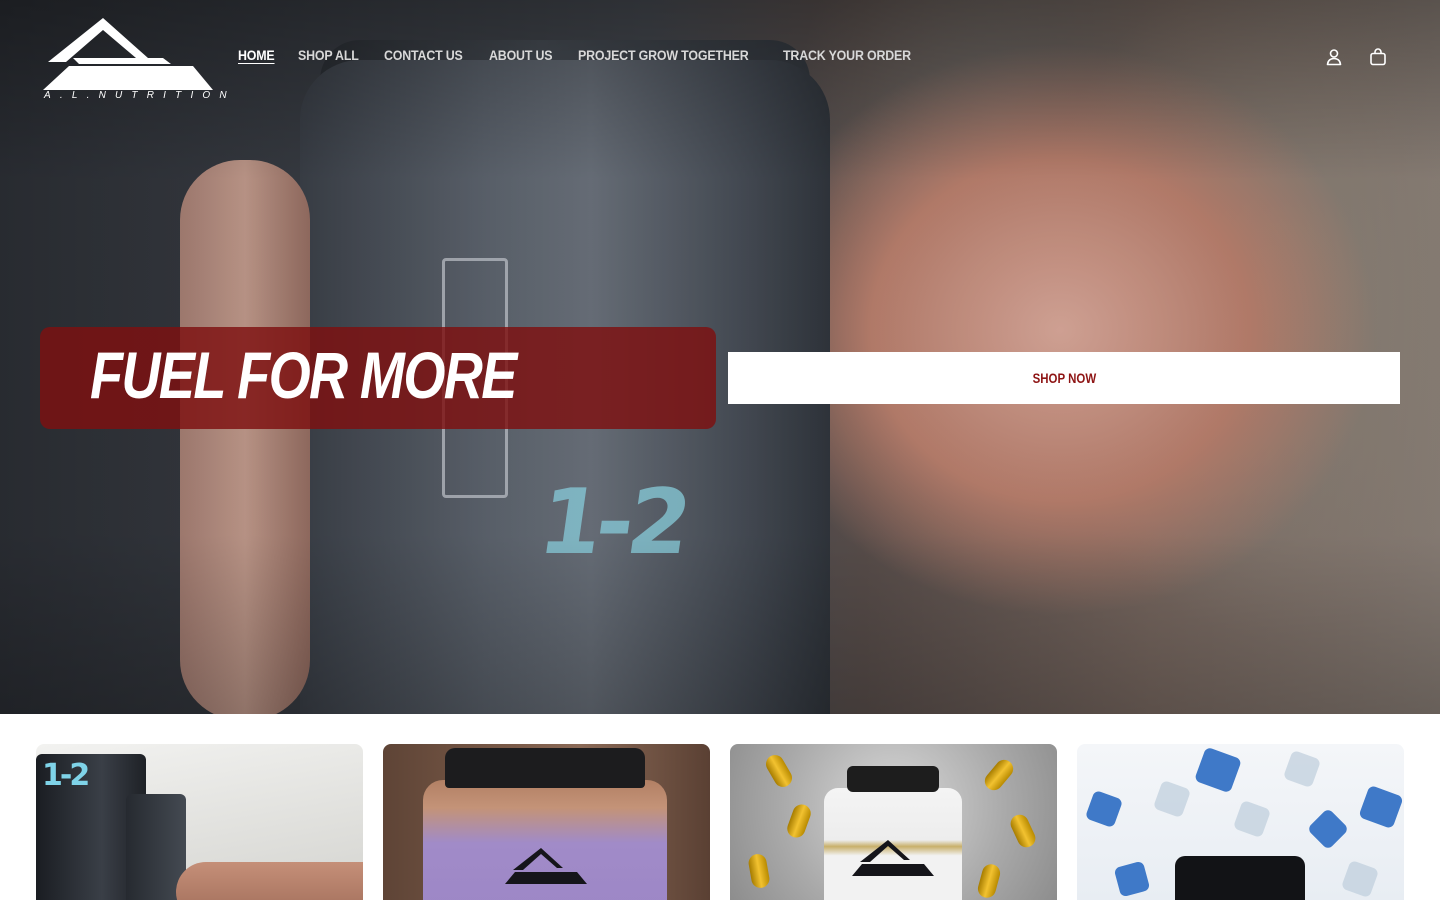  I want to click on card-4-product-tub, so click(1240, 878).